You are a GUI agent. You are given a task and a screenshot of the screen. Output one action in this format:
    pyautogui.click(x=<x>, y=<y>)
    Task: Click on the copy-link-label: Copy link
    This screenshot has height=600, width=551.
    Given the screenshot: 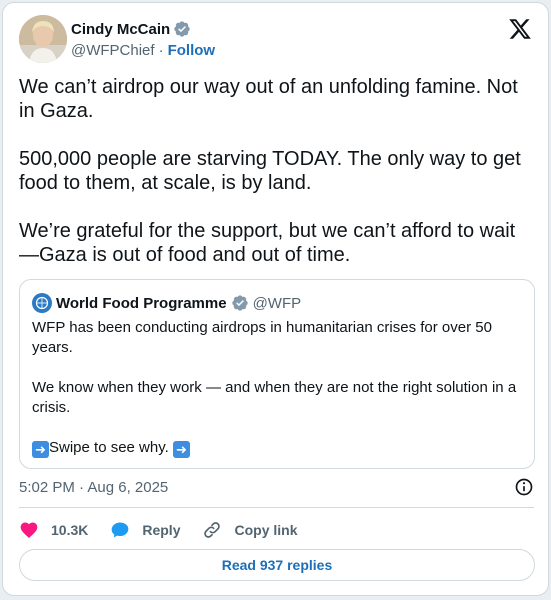 What is the action you would take?
    pyautogui.click(x=266, y=530)
    